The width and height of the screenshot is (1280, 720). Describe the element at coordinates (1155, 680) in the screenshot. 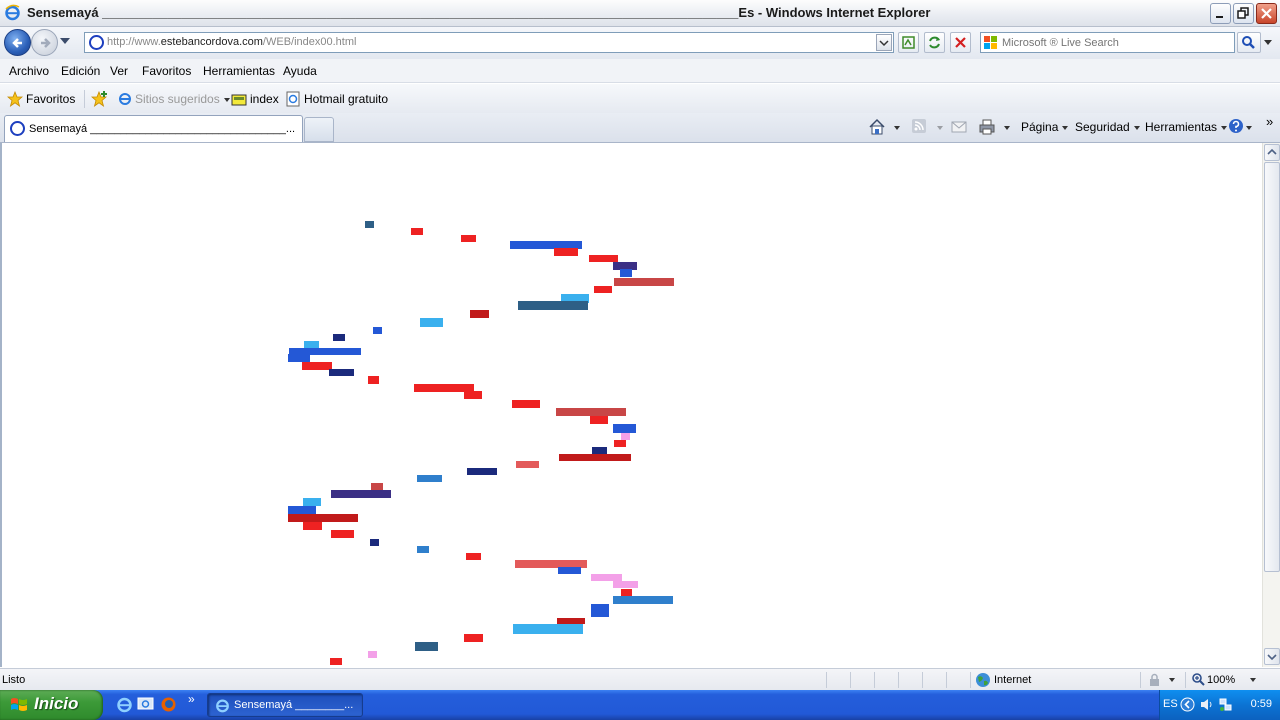

I see `protected-mode-icon` at that location.